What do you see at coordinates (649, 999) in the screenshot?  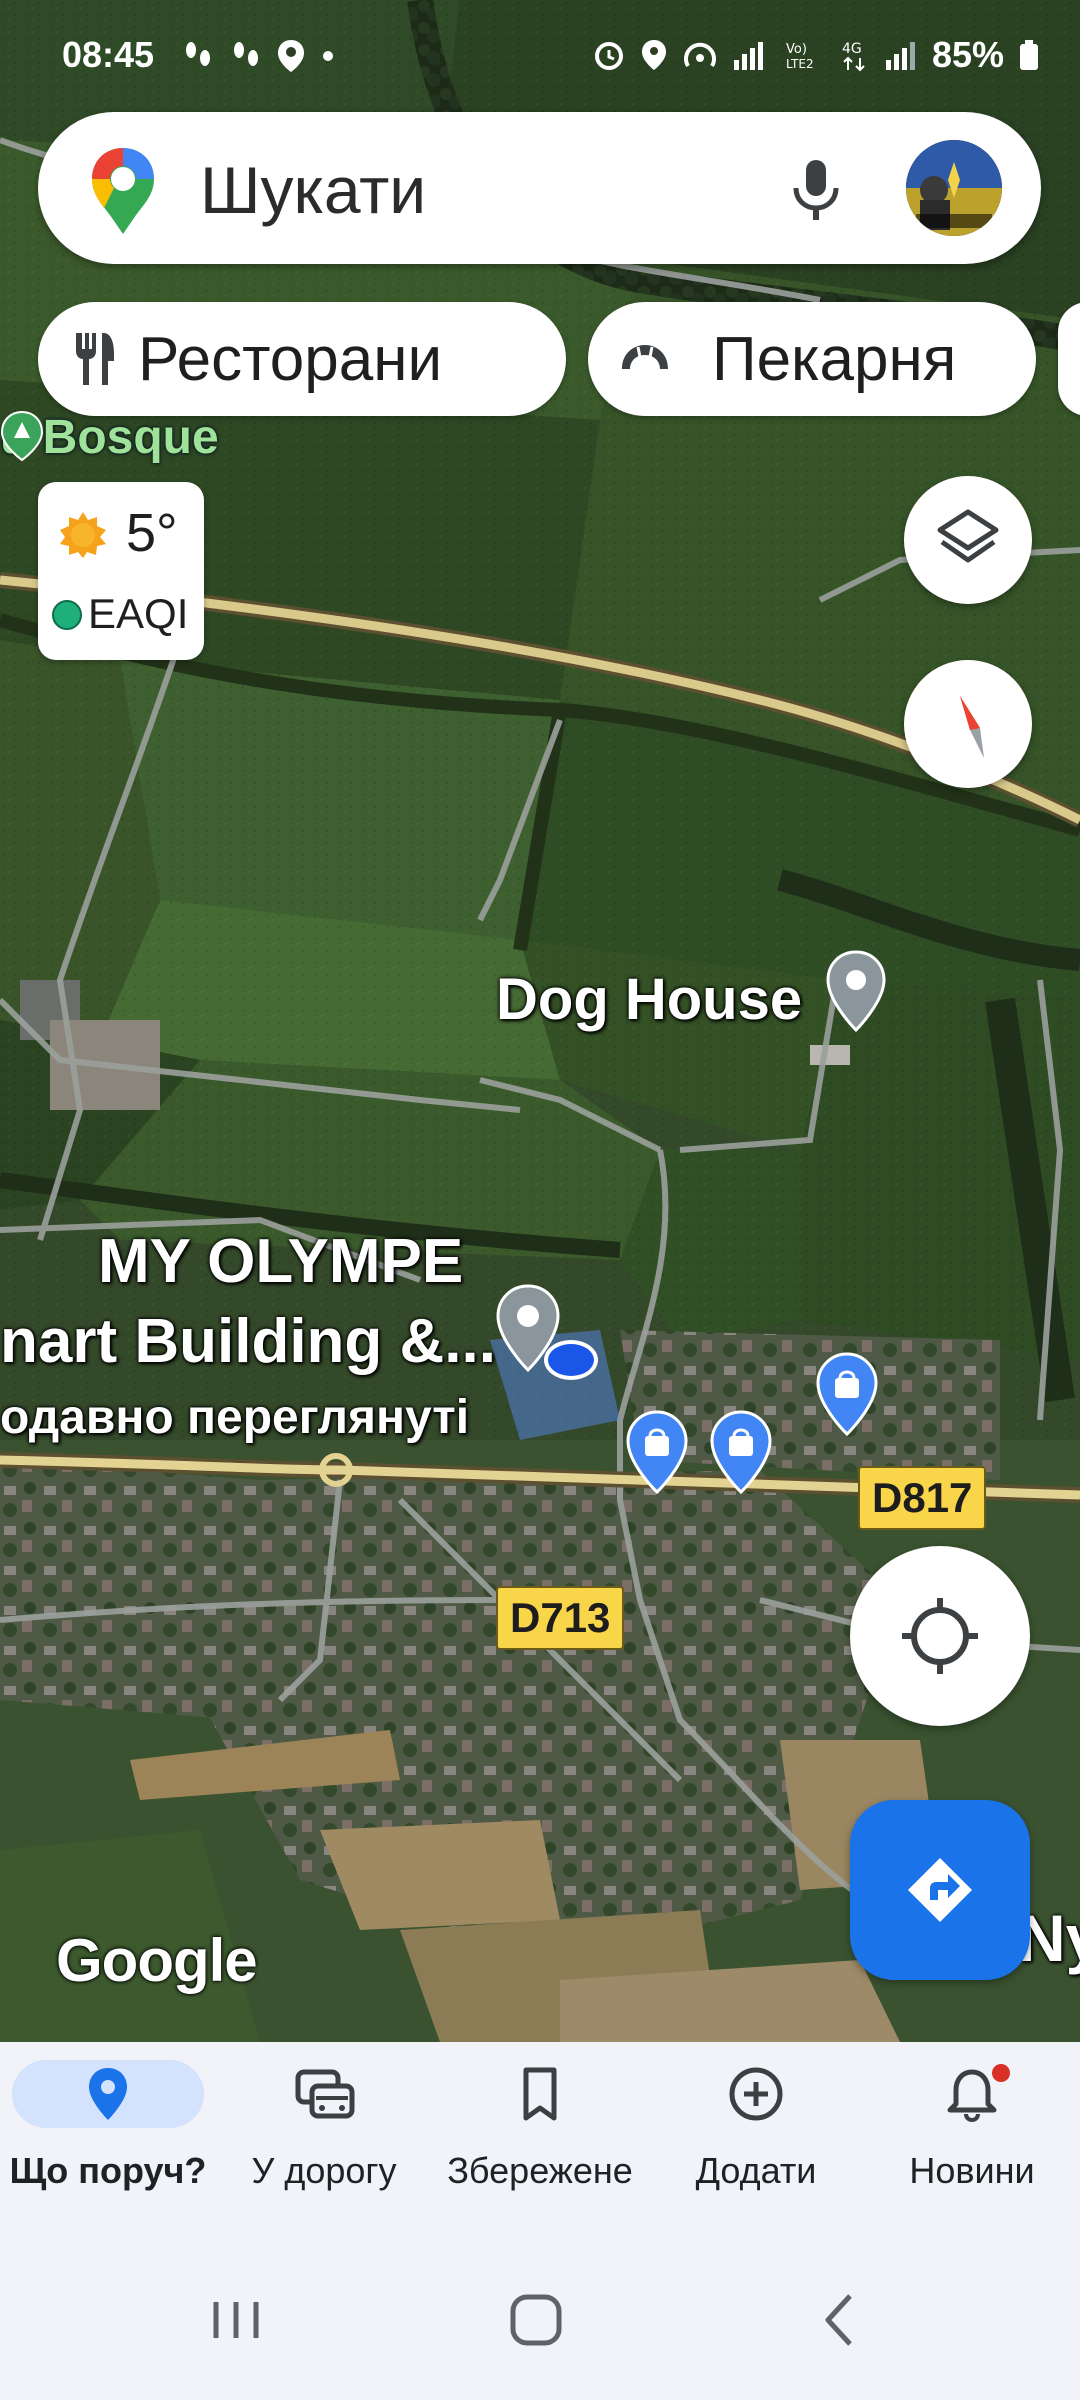 I see `dog-house-label: Dog House` at bounding box center [649, 999].